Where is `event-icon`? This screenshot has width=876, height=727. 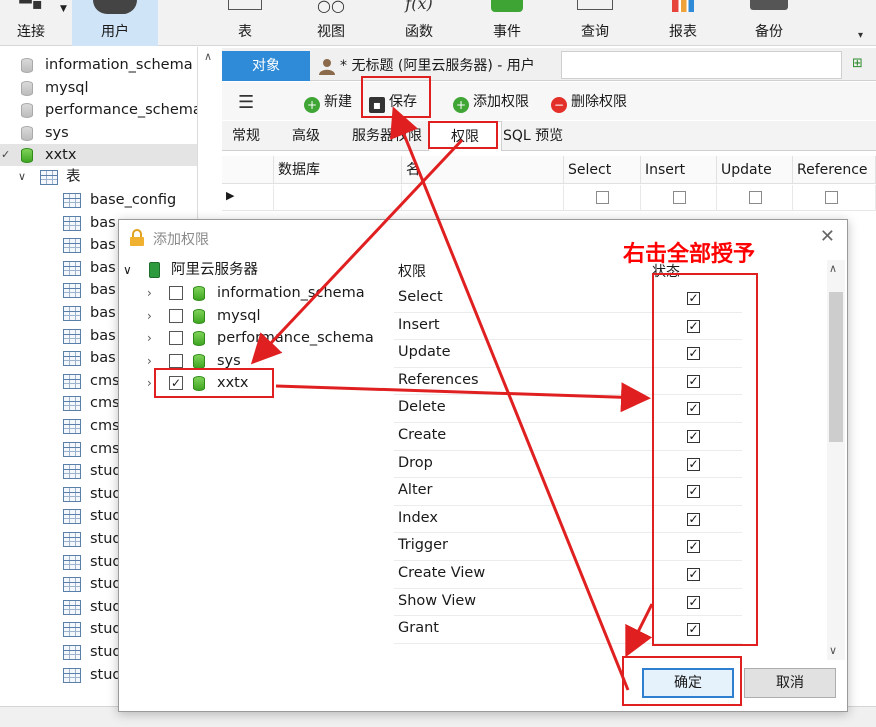
event-icon is located at coordinates (507, 6).